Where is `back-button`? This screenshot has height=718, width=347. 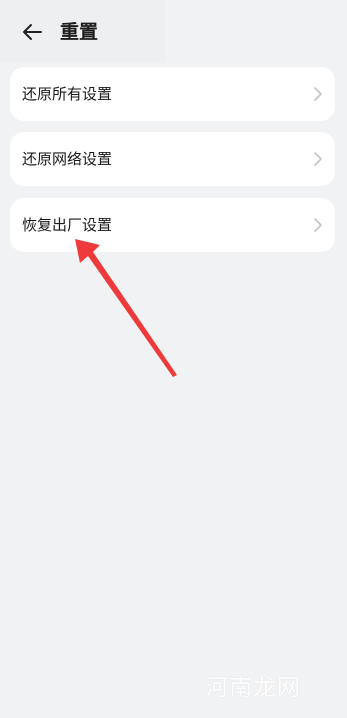 back-button is located at coordinates (32, 32).